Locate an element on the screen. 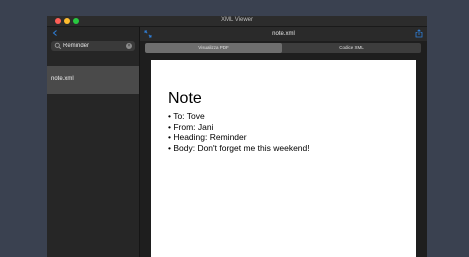 Image resolution: width=469 pixels, height=257 pixels. search-input is located at coordinates (93, 46).